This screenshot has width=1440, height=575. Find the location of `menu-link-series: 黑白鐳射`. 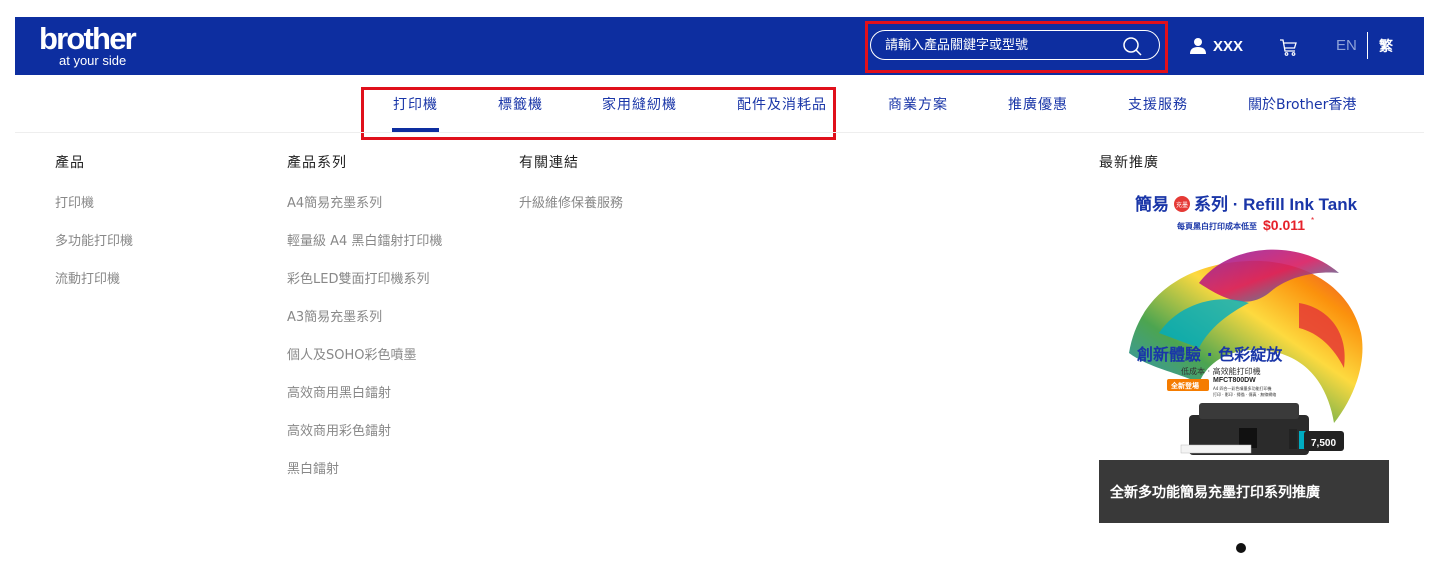

menu-link-series: 黑白鐳射 is located at coordinates (313, 467).